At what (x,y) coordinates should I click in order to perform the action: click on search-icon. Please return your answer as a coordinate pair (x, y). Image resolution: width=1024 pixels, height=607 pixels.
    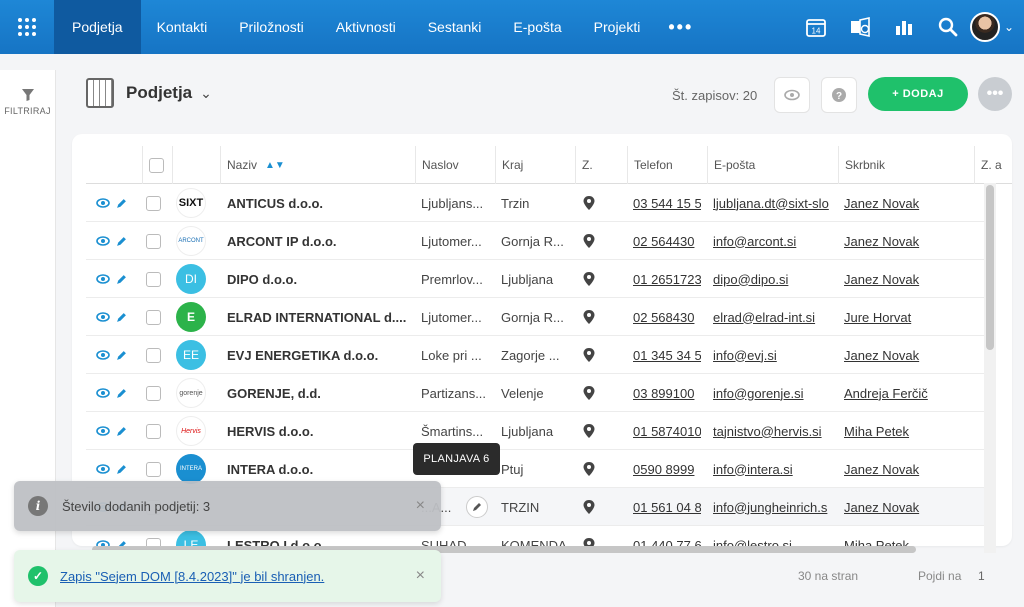
    Looking at the image, I should click on (948, 27).